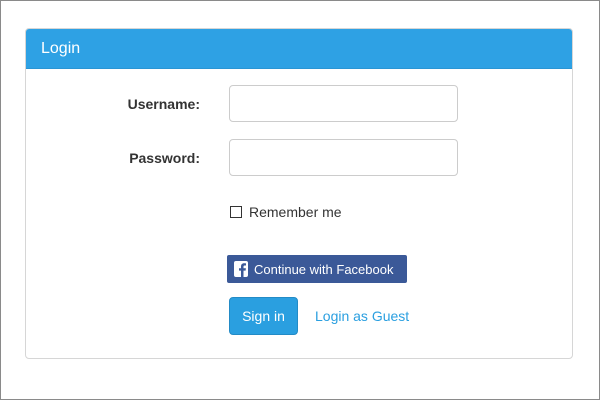 Image resolution: width=600 pixels, height=400 pixels. What do you see at coordinates (236, 212) in the screenshot?
I see `remember-me-checkbox` at bounding box center [236, 212].